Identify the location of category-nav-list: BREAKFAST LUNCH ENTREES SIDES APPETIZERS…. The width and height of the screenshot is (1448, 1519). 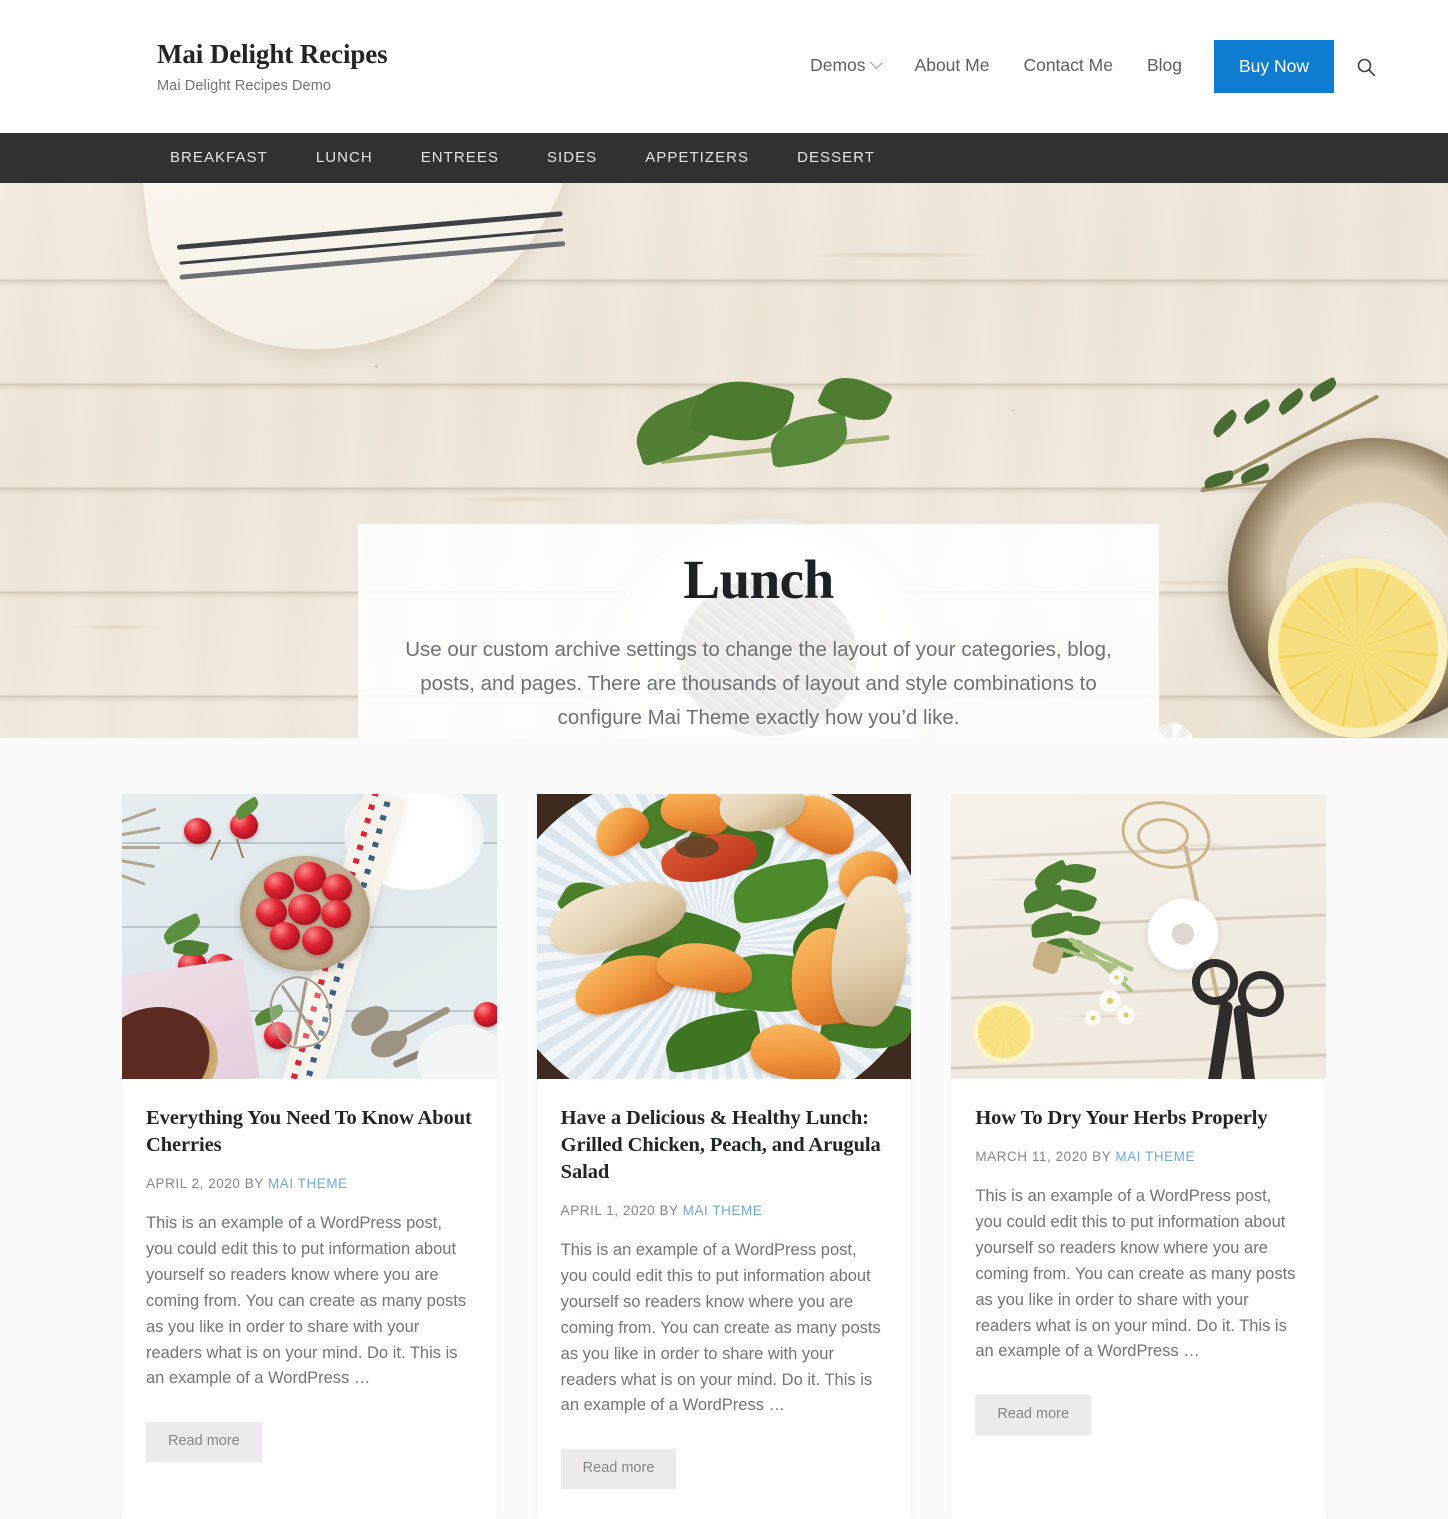
(528, 158).